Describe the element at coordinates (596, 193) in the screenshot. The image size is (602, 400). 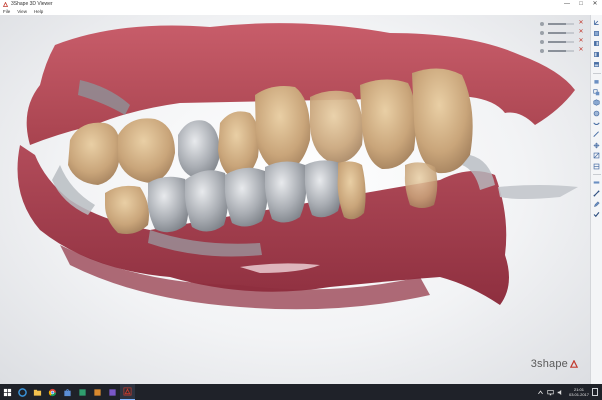
I see `line-tool-icon` at that location.